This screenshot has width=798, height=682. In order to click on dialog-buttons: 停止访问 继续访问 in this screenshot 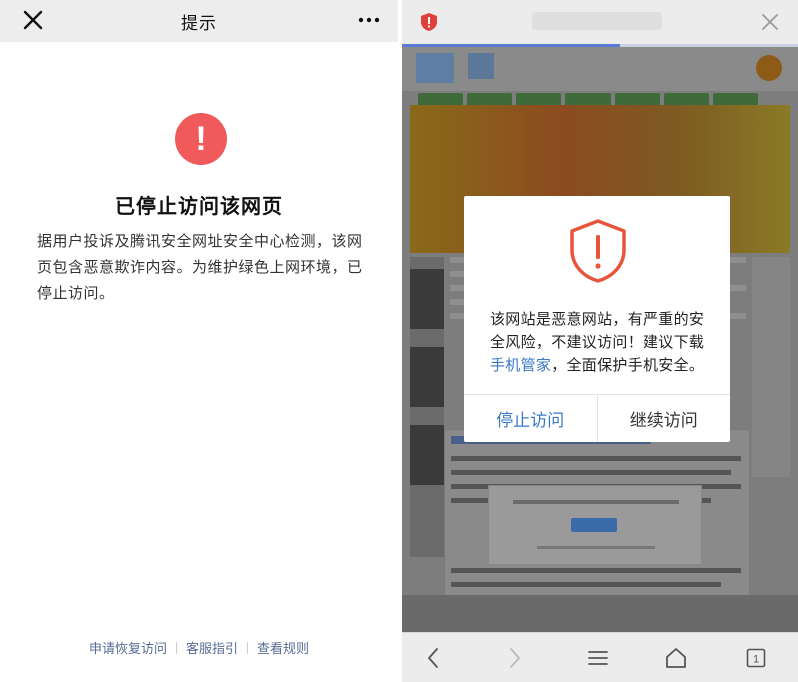, I will do `click(597, 418)`.